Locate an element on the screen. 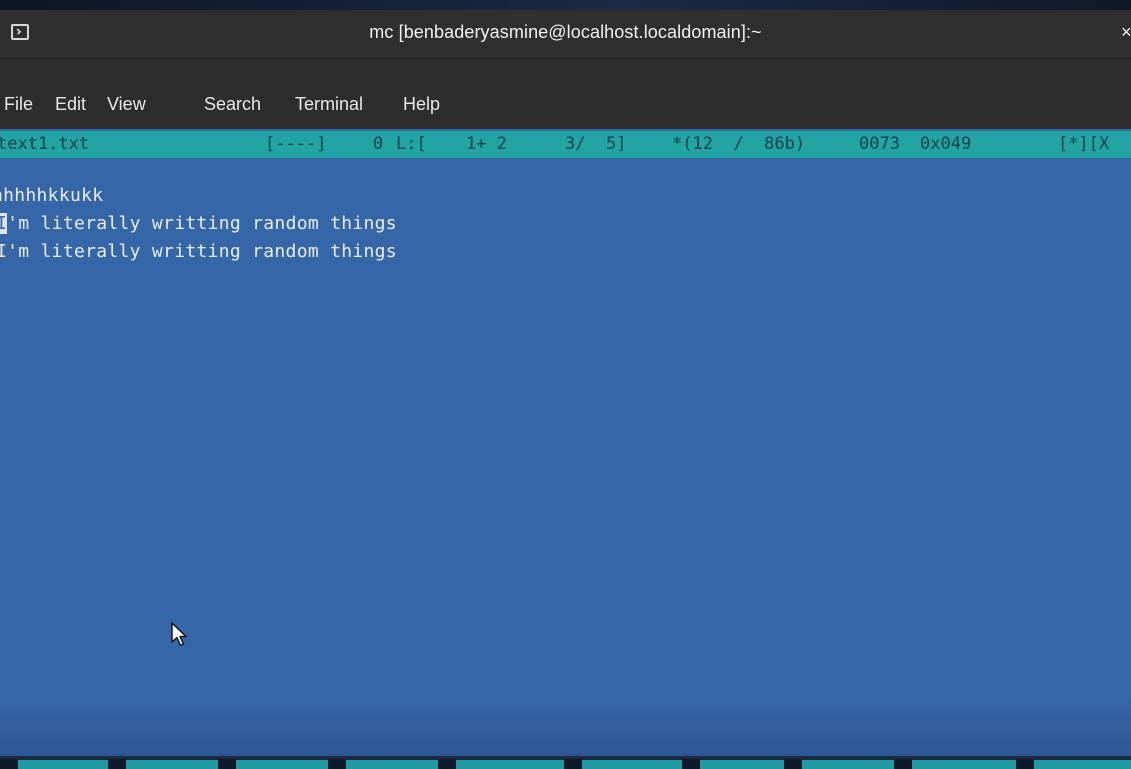  function-key-bar is located at coordinates (565, 762).